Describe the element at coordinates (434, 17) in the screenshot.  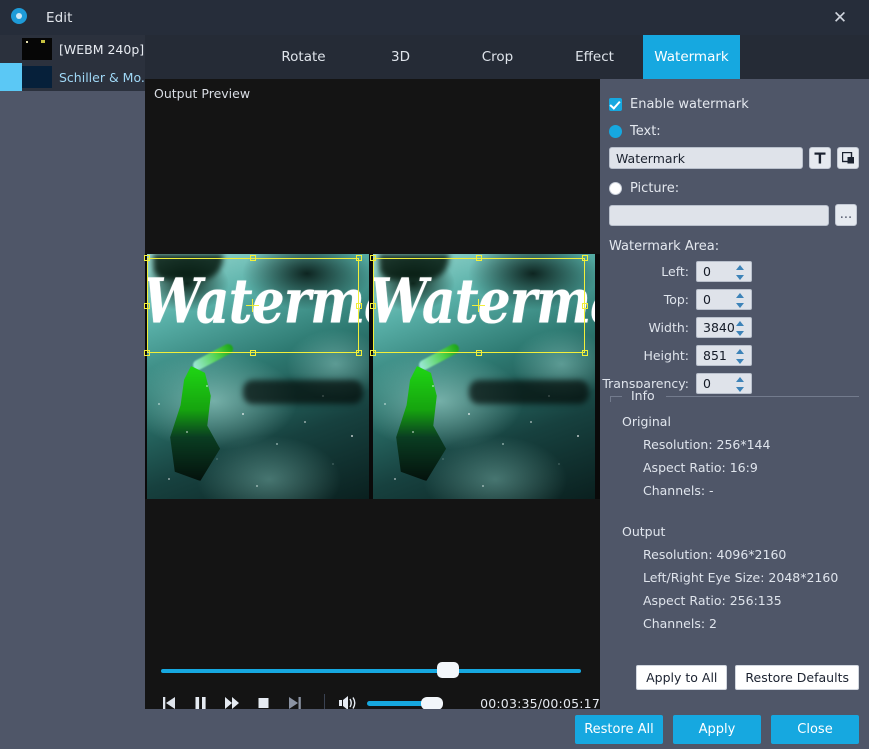
I see `title-bar: Edit ✕` at that location.